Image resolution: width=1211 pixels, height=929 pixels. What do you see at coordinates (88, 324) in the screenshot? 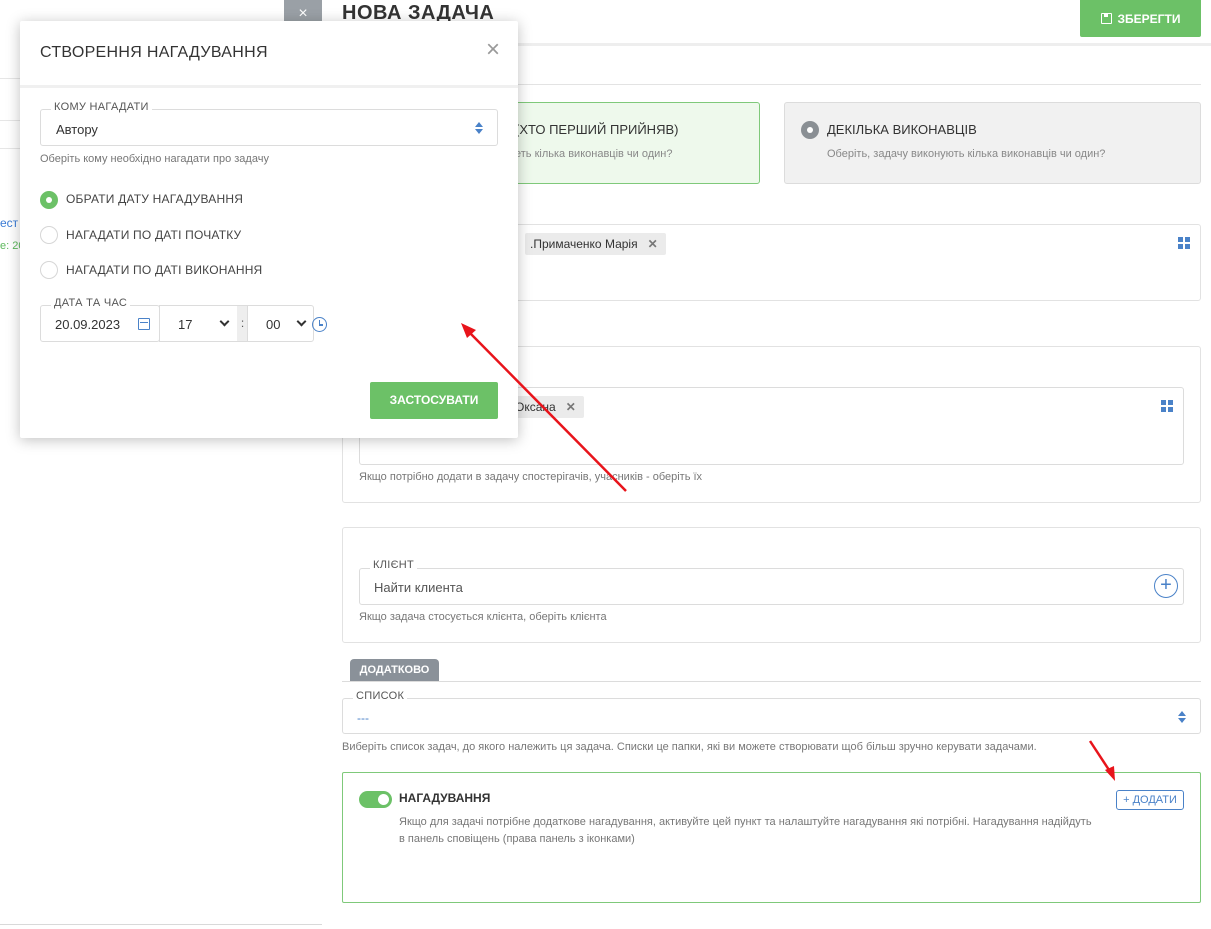
I see `date-value: 20.09.2023` at bounding box center [88, 324].